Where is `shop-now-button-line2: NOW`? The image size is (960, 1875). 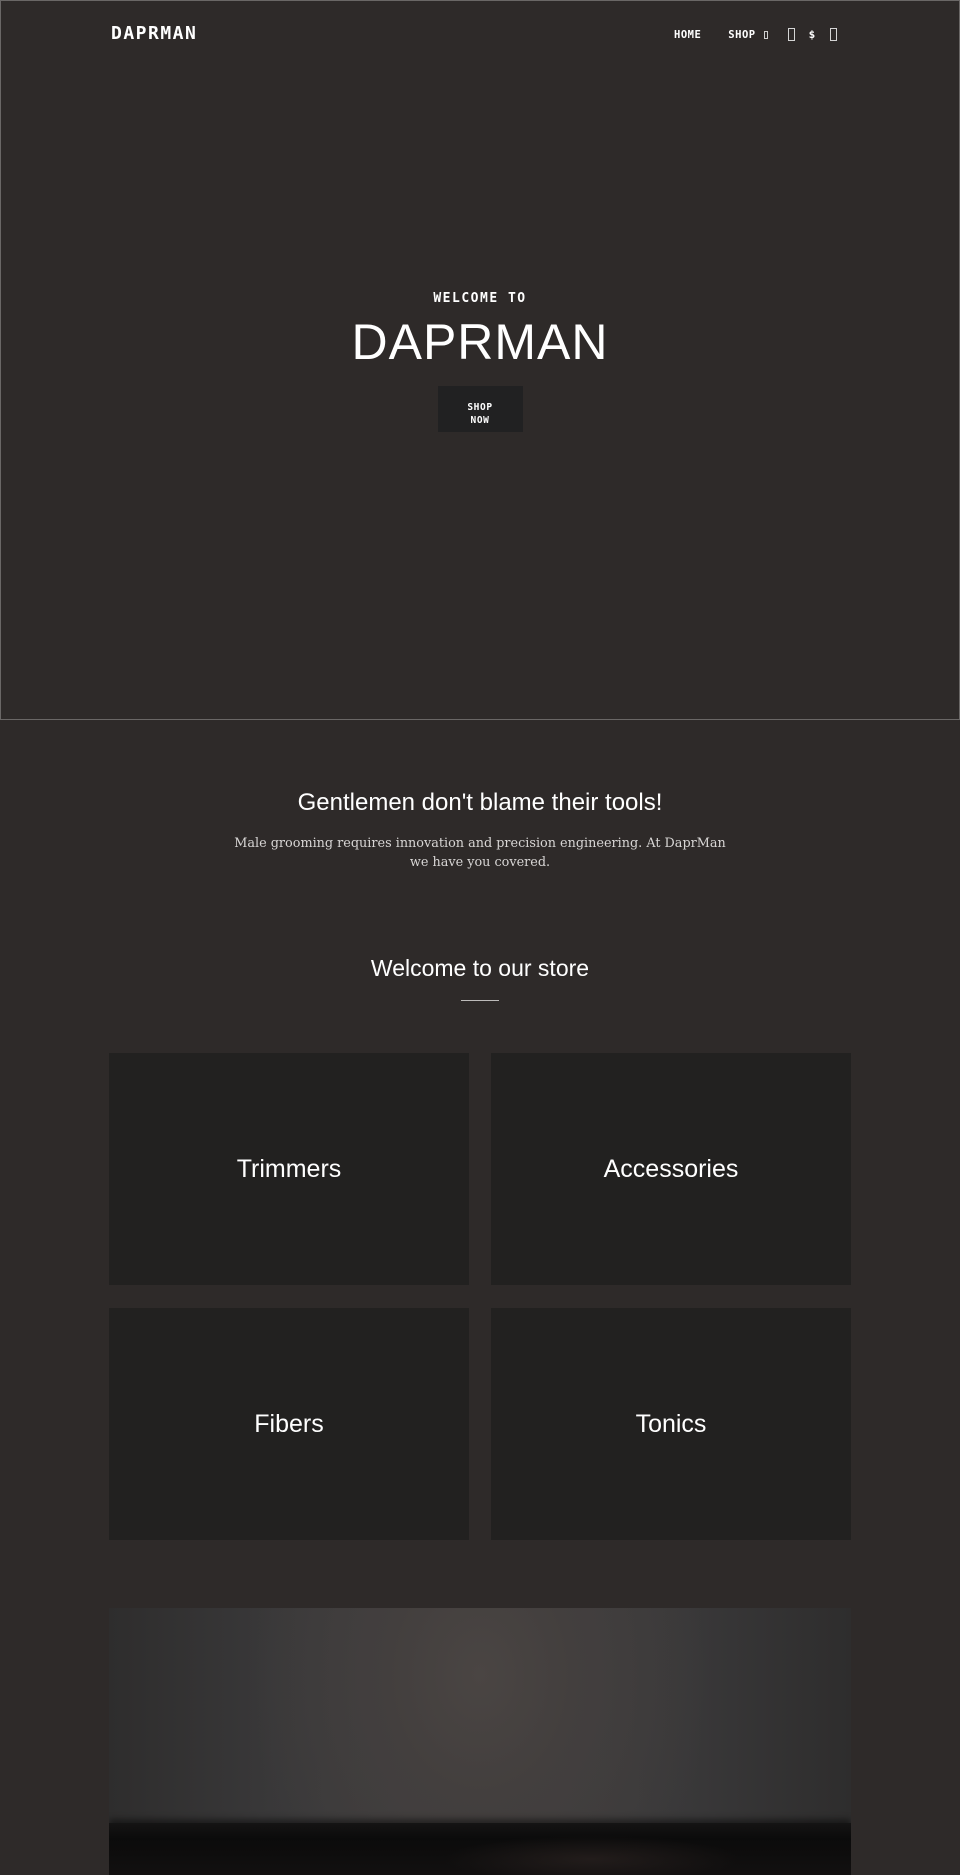 shop-now-button-line2: NOW is located at coordinates (480, 420).